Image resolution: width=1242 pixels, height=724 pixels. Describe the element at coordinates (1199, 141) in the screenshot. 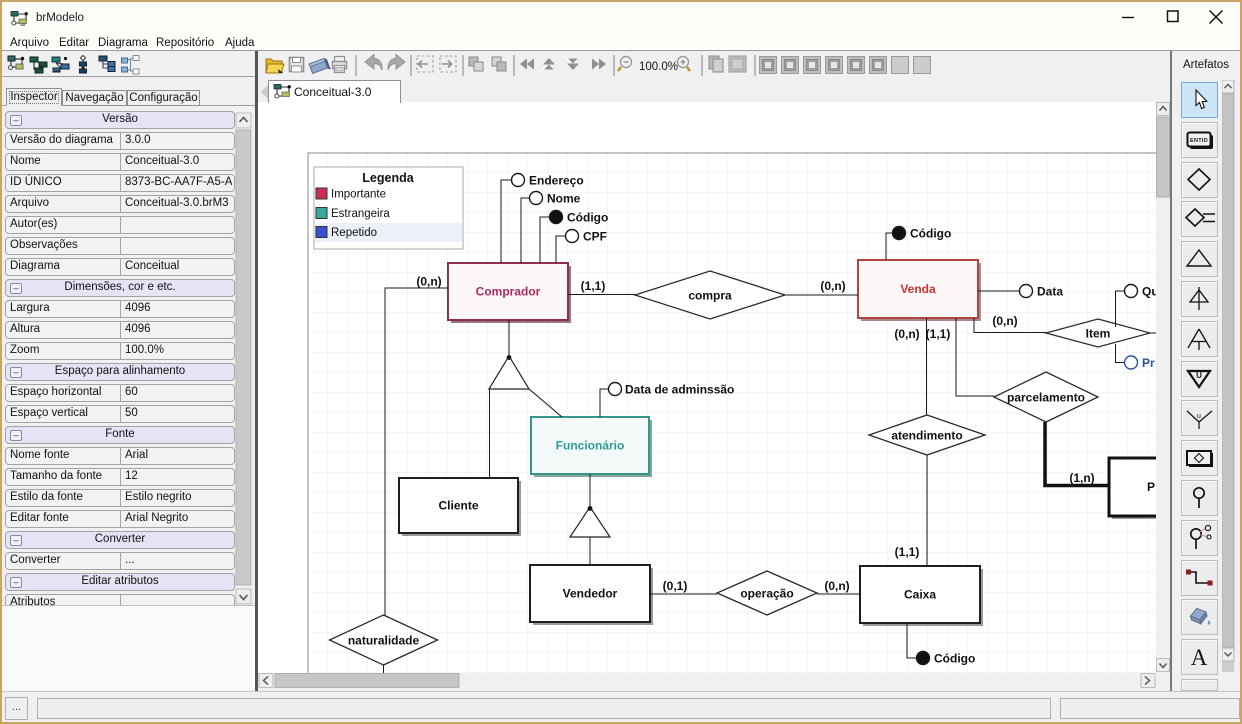

I see `svg-text: ENTID` at that location.